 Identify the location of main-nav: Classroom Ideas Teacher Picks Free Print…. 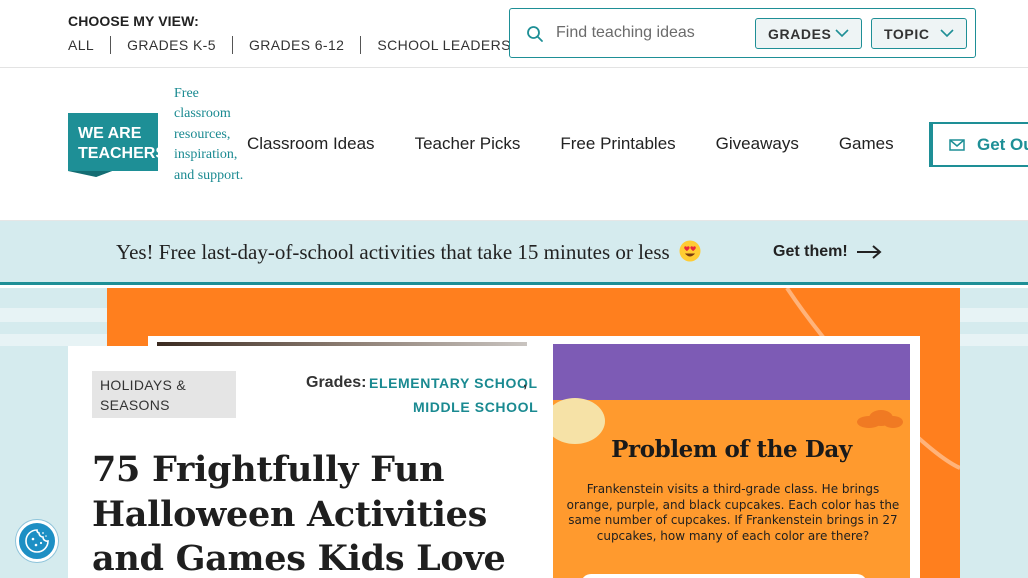
(590, 144).